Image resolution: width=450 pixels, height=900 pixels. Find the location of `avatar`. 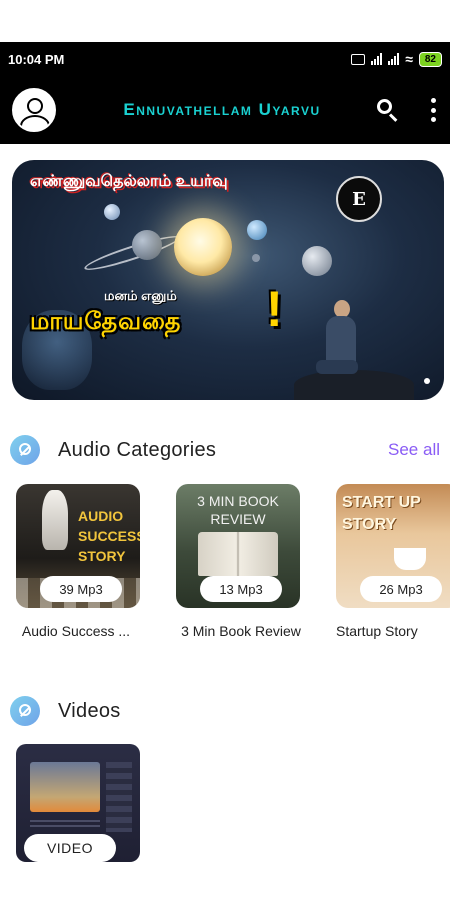

avatar is located at coordinates (34, 110).